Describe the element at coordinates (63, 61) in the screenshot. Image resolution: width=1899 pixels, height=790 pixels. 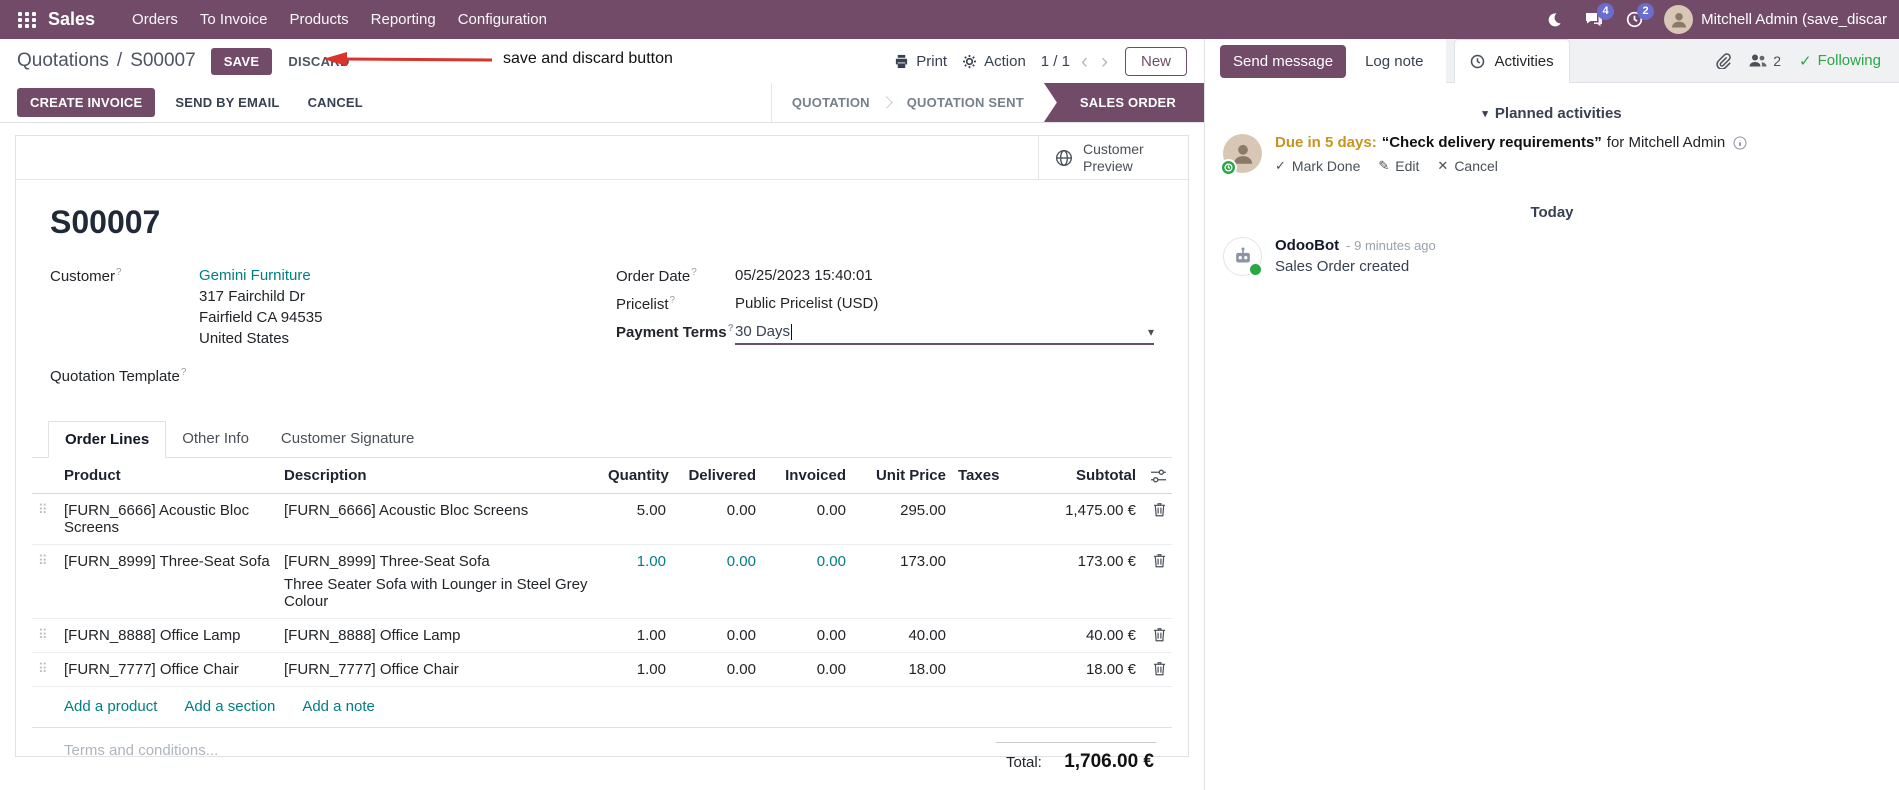
I see `breadcrumb-quotations: Quotations` at that location.